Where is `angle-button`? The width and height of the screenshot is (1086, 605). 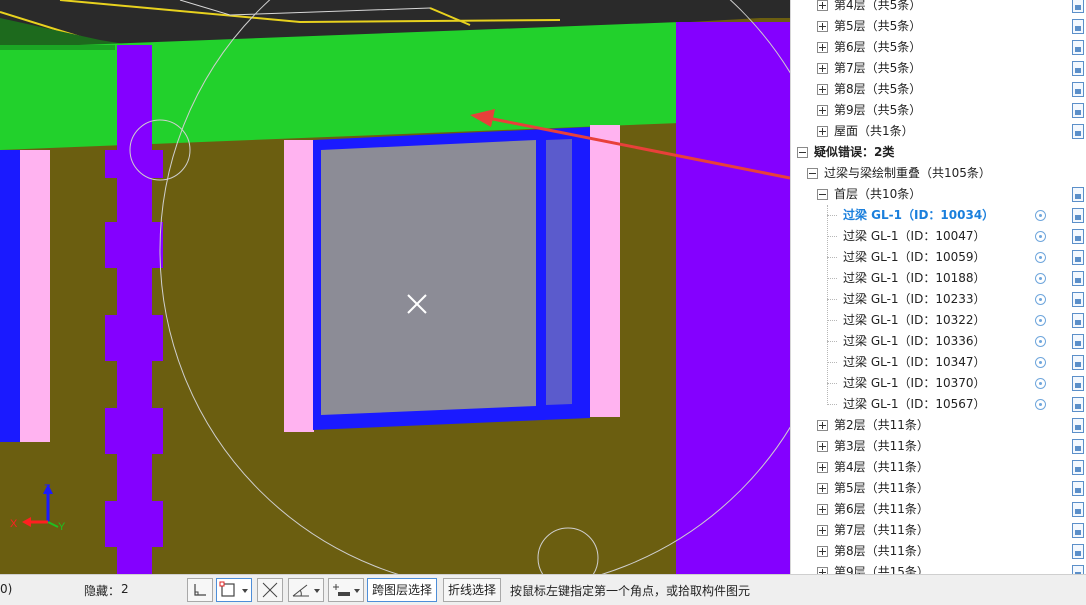
angle-button is located at coordinates (306, 590).